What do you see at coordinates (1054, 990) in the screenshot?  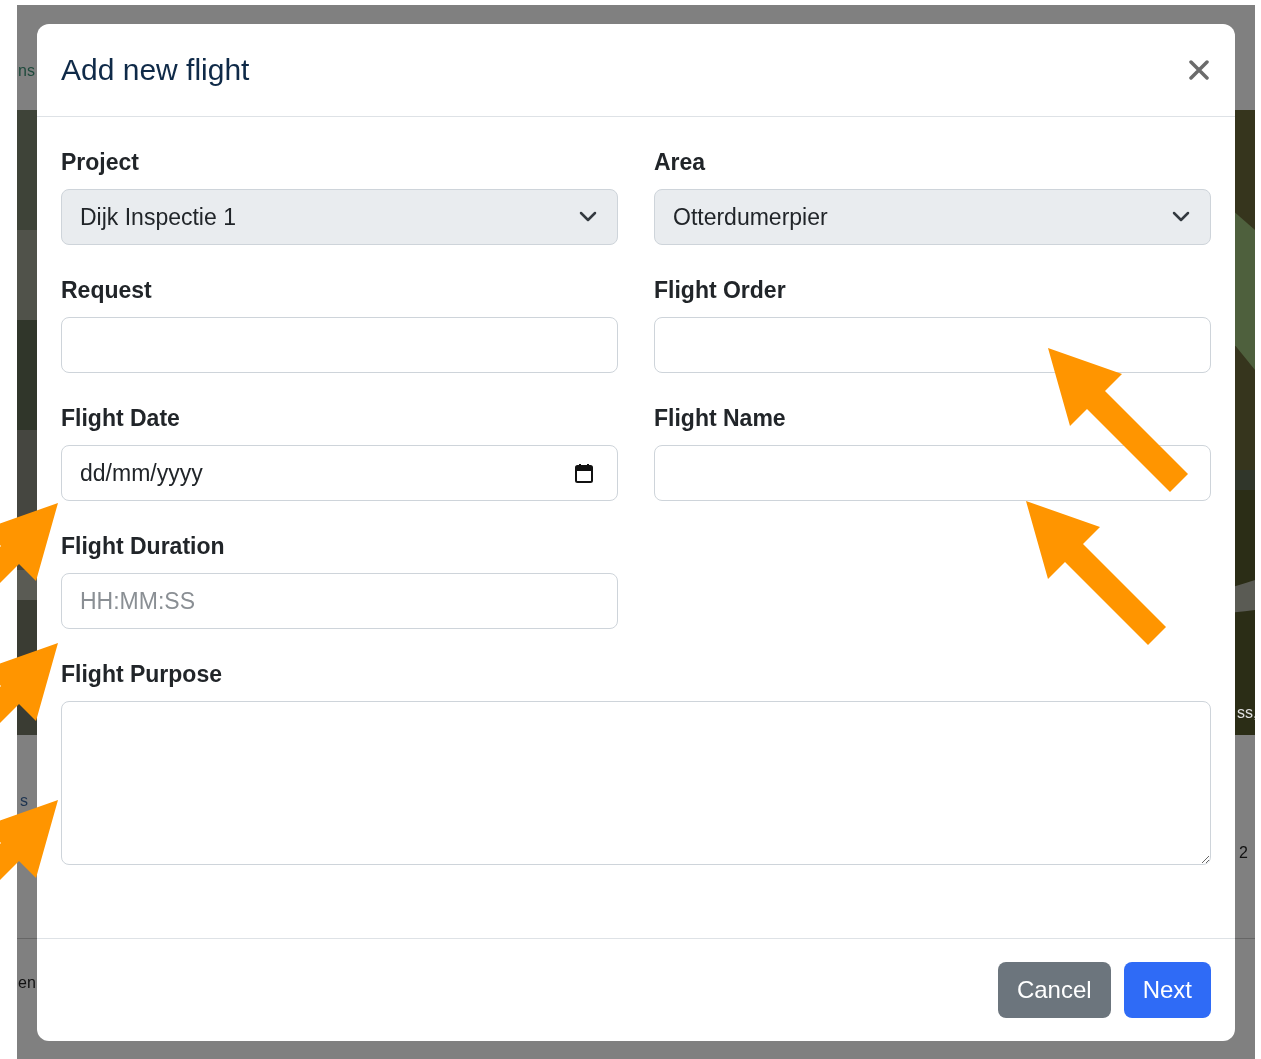 I see `cancel-button: Cancel` at bounding box center [1054, 990].